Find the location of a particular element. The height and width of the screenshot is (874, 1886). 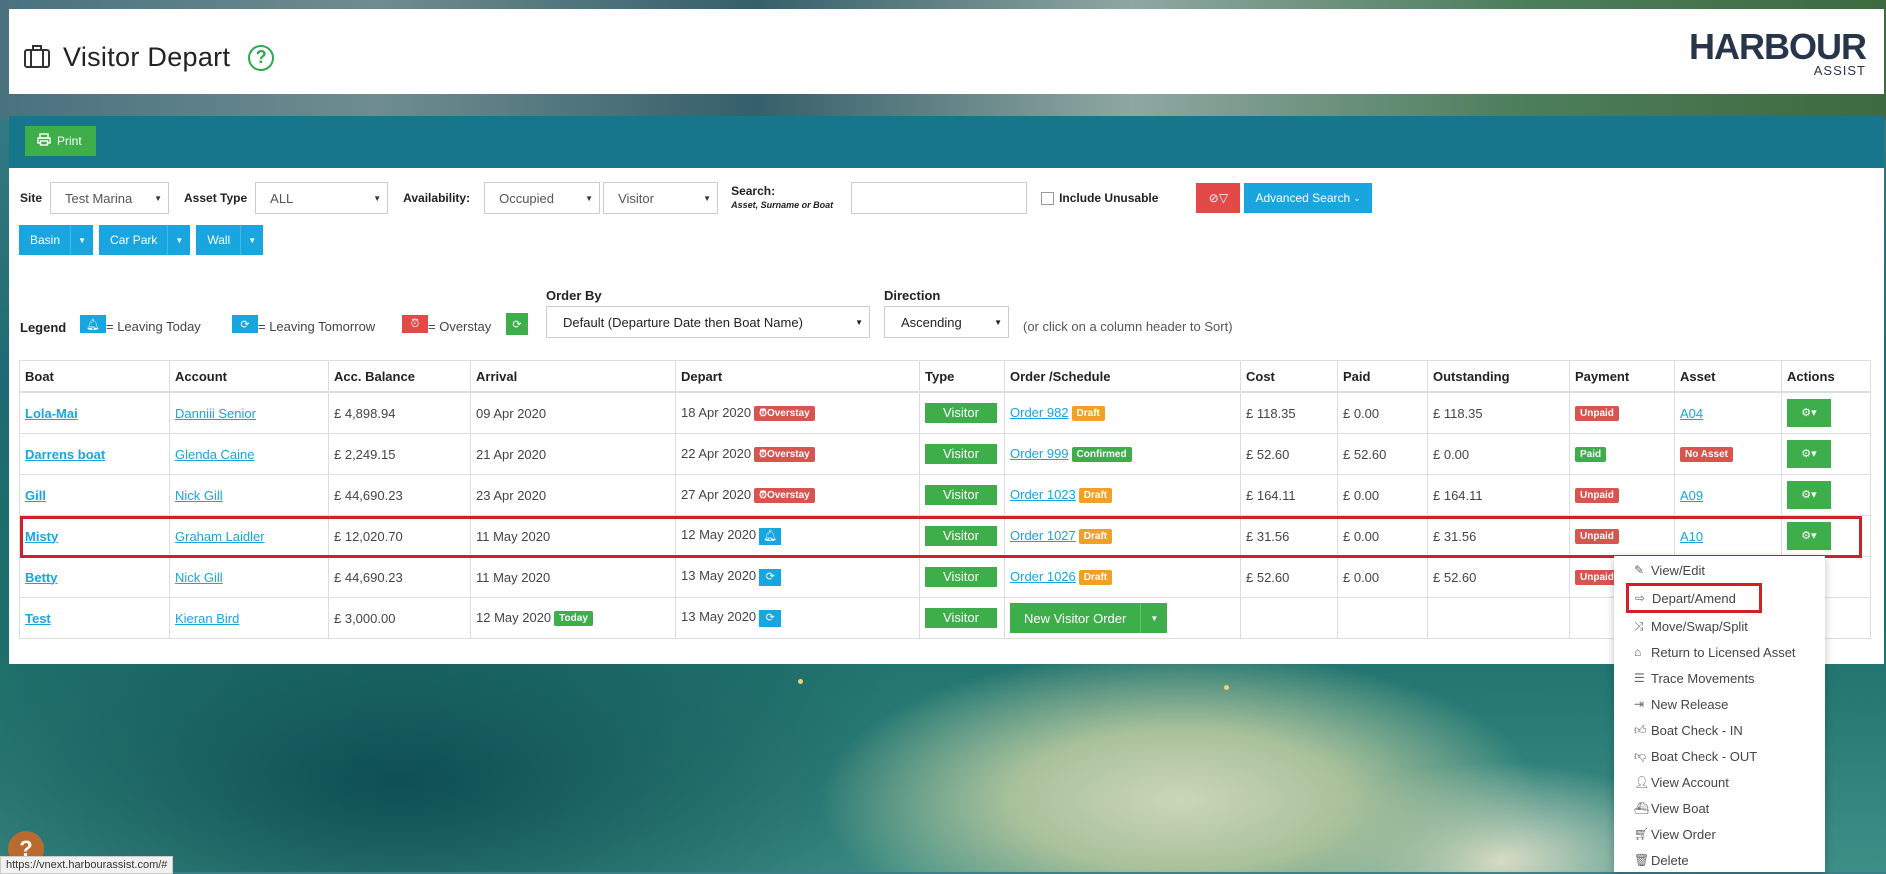

asset-link: A04 is located at coordinates (1691, 413).